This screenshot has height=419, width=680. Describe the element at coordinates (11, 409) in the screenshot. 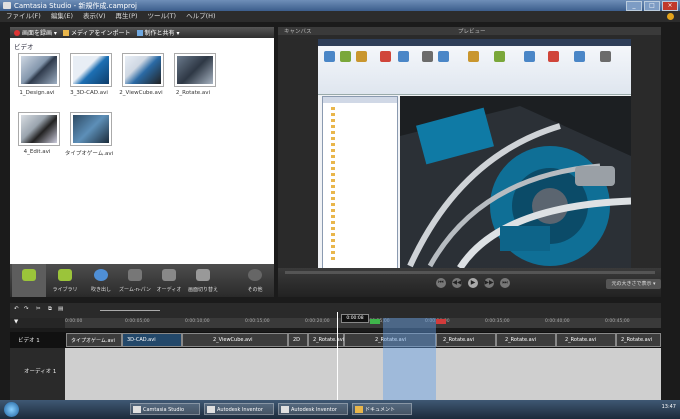

I see `start-button` at that location.